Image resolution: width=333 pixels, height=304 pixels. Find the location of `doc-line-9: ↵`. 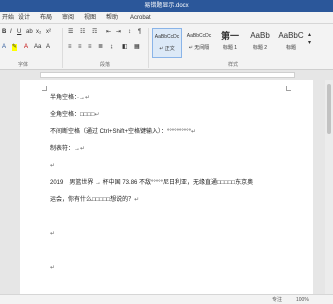

doc-line-9: ↵ is located at coordinates (52, 268).